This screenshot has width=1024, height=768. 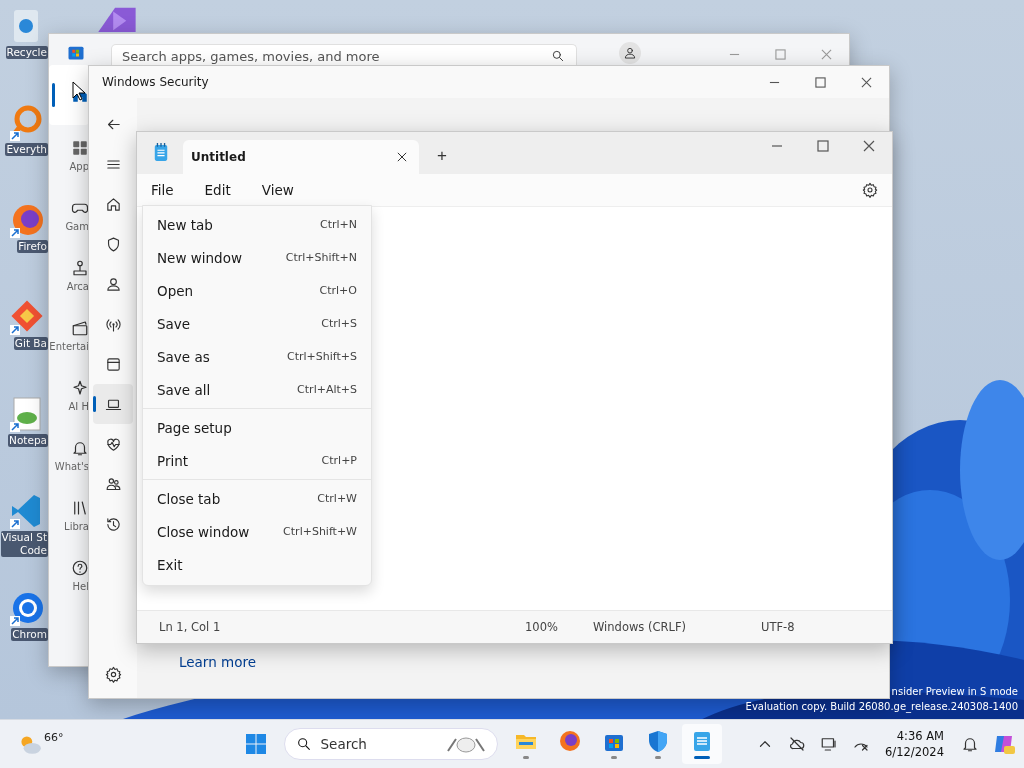 What do you see at coordinates (257, 257) in the screenshot?
I see `menu-item: New window Ctrl+Shift+N` at bounding box center [257, 257].